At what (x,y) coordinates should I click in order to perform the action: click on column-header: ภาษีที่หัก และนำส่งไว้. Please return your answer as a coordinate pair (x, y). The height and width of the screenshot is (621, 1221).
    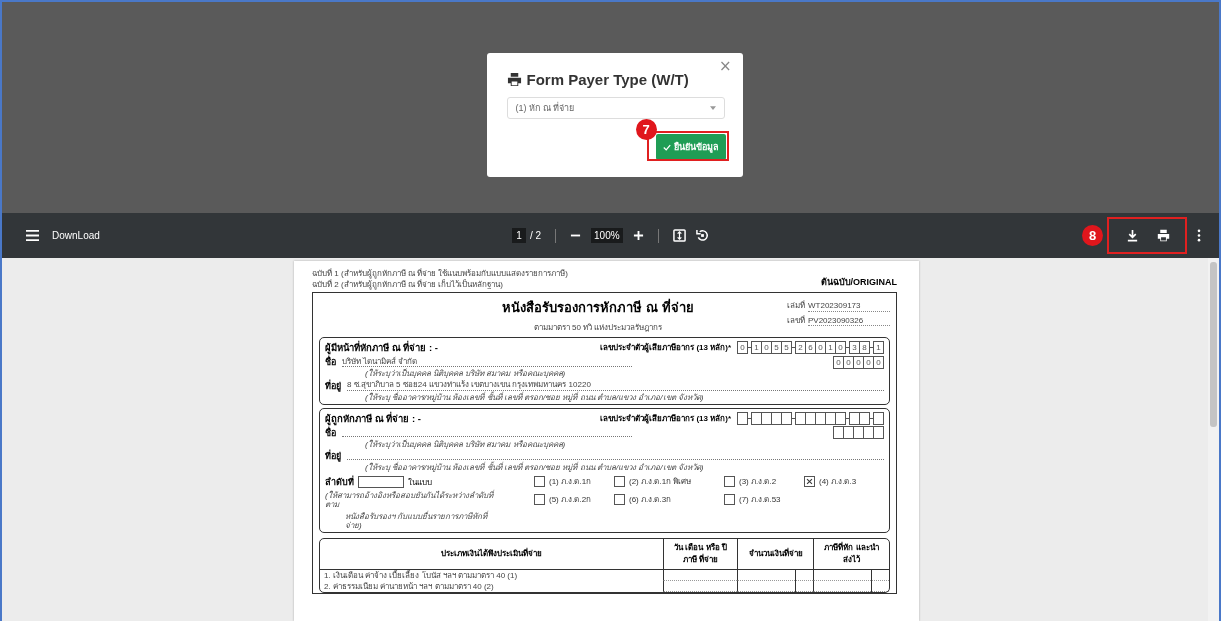
    Looking at the image, I should click on (851, 554).